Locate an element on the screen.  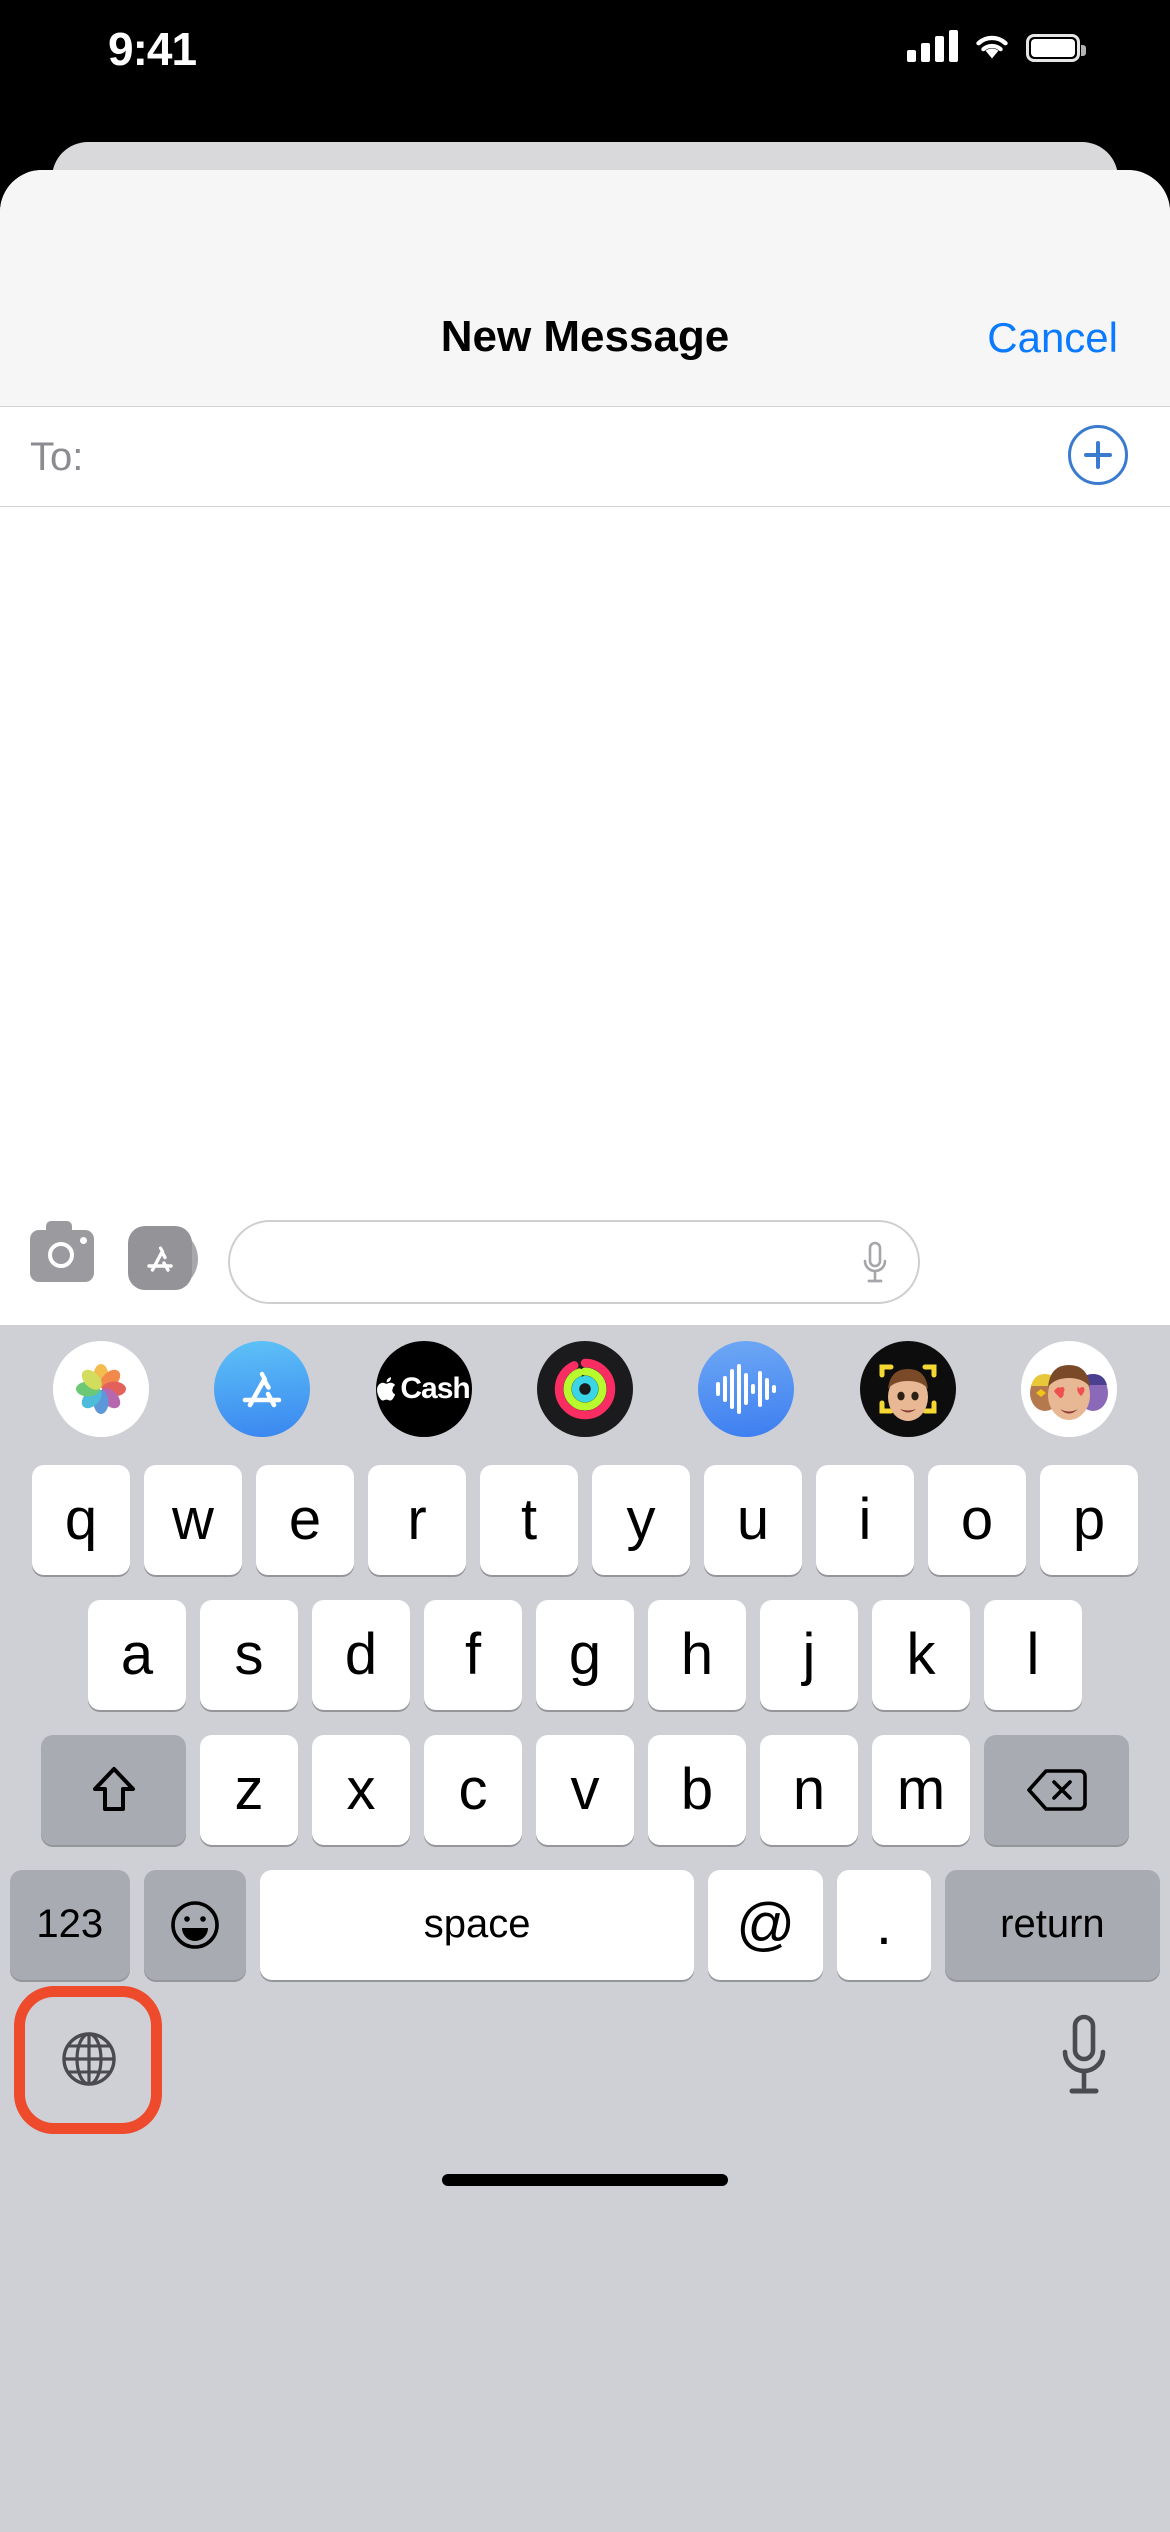
key-i: i is located at coordinates (865, 1519).